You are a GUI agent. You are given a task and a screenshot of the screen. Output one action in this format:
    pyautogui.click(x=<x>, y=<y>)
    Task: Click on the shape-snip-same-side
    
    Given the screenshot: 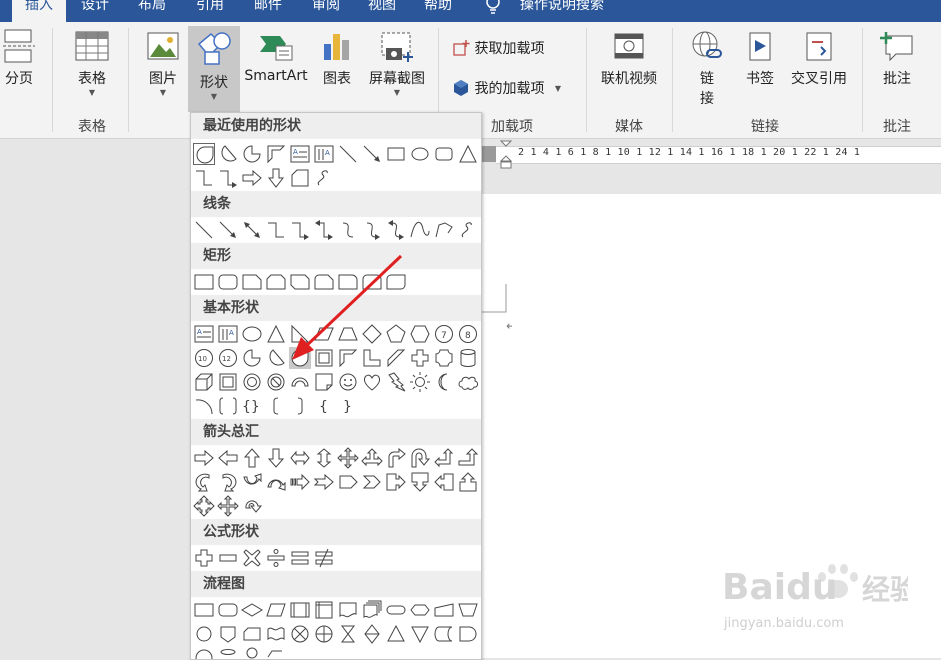 What is the action you would take?
    pyautogui.click(x=276, y=282)
    